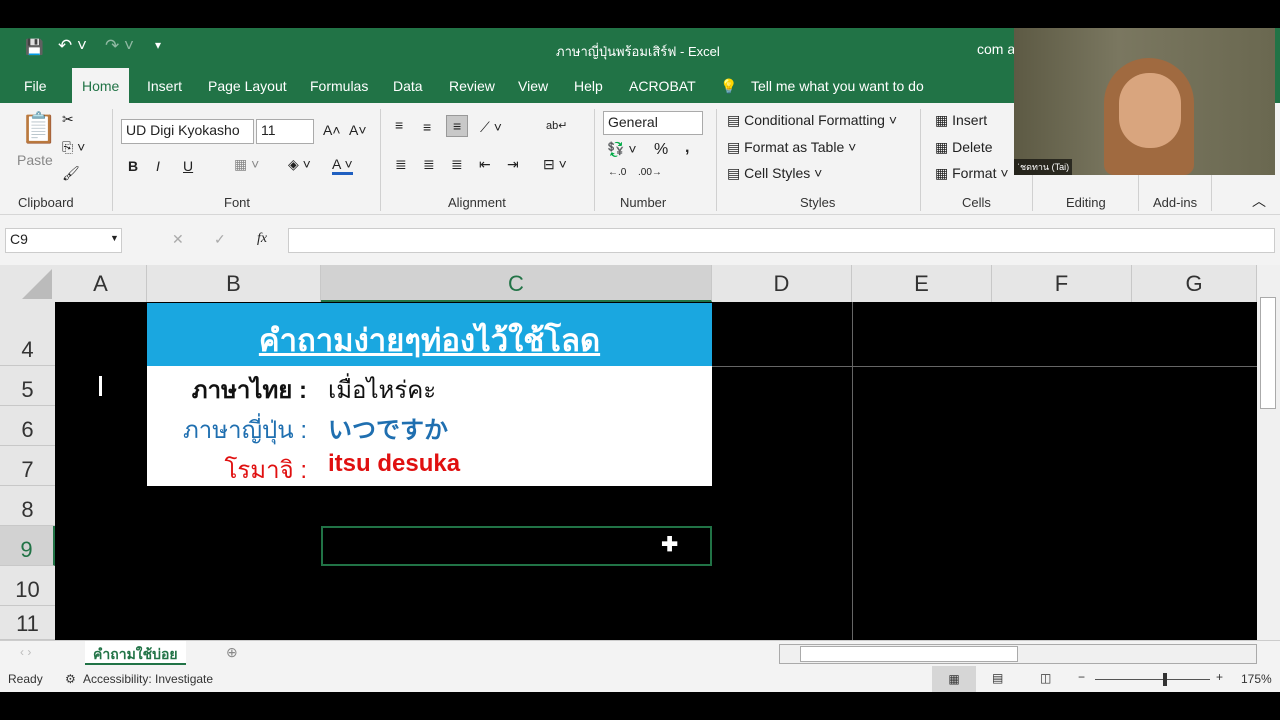 Image resolution: width=1280 pixels, height=720 pixels. Describe the element at coordinates (662, 86) in the screenshot. I see `tab-acrobat: ACROBAT` at that location.